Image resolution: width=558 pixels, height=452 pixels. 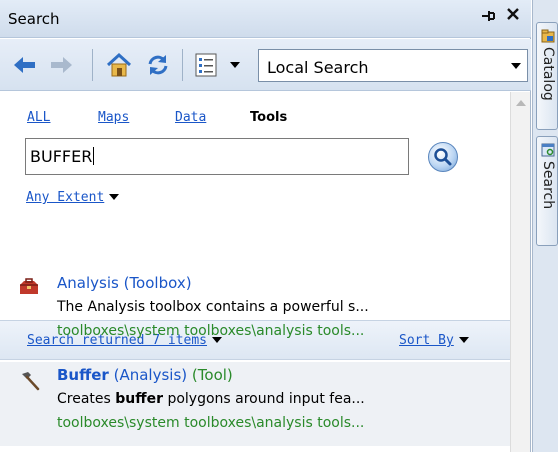 What do you see at coordinates (548, 150) in the screenshot?
I see `search-window-icon` at bounding box center [548, 150].